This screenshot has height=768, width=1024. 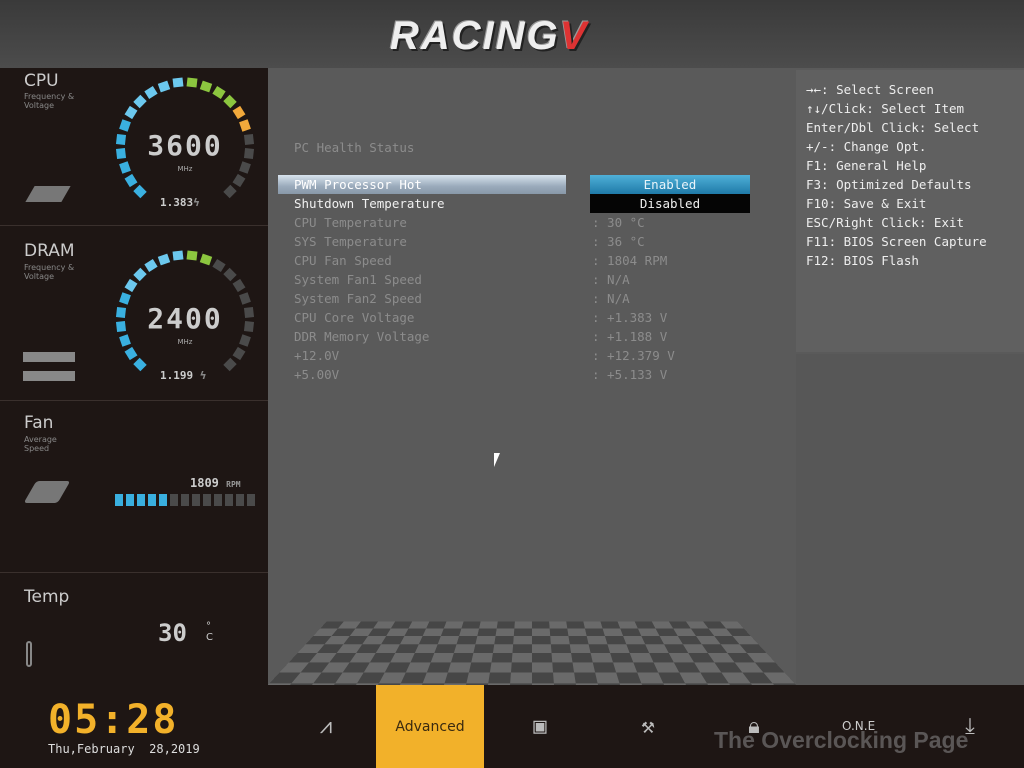 What do you see at coordinates (885, 108) in the screenshot?
I see `help-line: ↑↓/Click: Select Item` at bounding box center [885, 108].